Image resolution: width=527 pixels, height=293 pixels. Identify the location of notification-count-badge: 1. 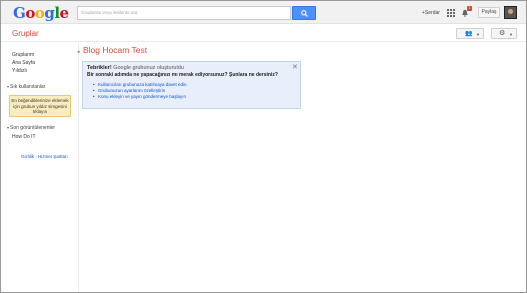
(469, 8).